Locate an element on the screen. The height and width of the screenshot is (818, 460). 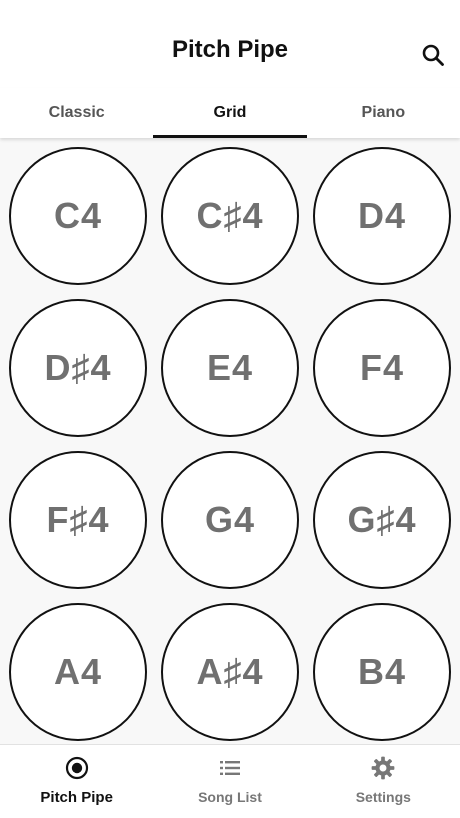
search-icon is located at coordinates (433, 55).